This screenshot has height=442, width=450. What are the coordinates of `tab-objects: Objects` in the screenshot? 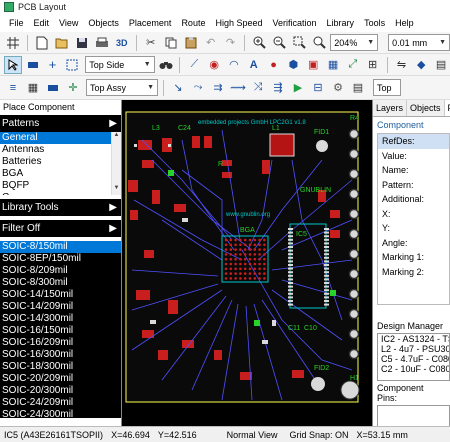 It's located at (426, 108).